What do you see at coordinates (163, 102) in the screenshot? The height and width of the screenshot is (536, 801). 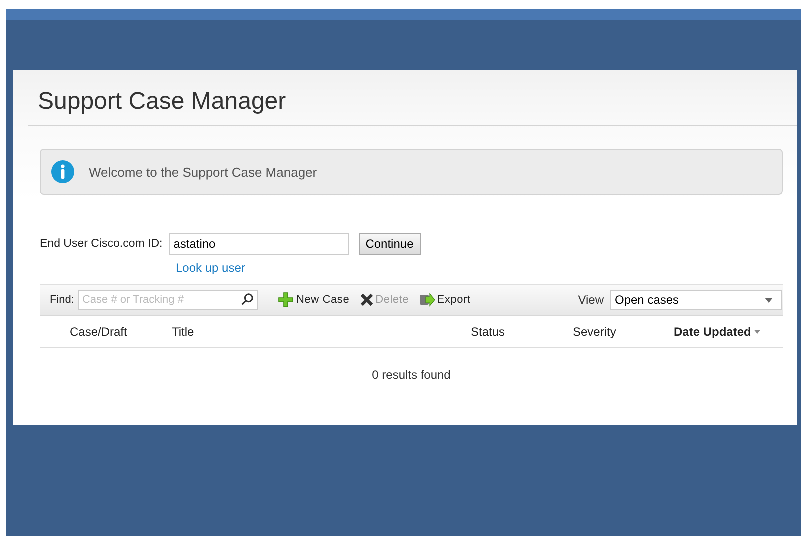 I see `page-title: Support Case Manager` at bounding box center [163, 102].